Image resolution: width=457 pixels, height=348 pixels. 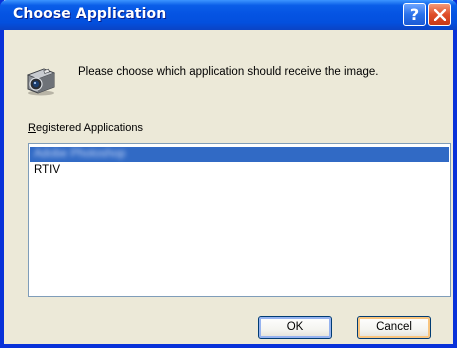 I want to click on title-bar: Choose Application ?, so click(x=228, y=15).